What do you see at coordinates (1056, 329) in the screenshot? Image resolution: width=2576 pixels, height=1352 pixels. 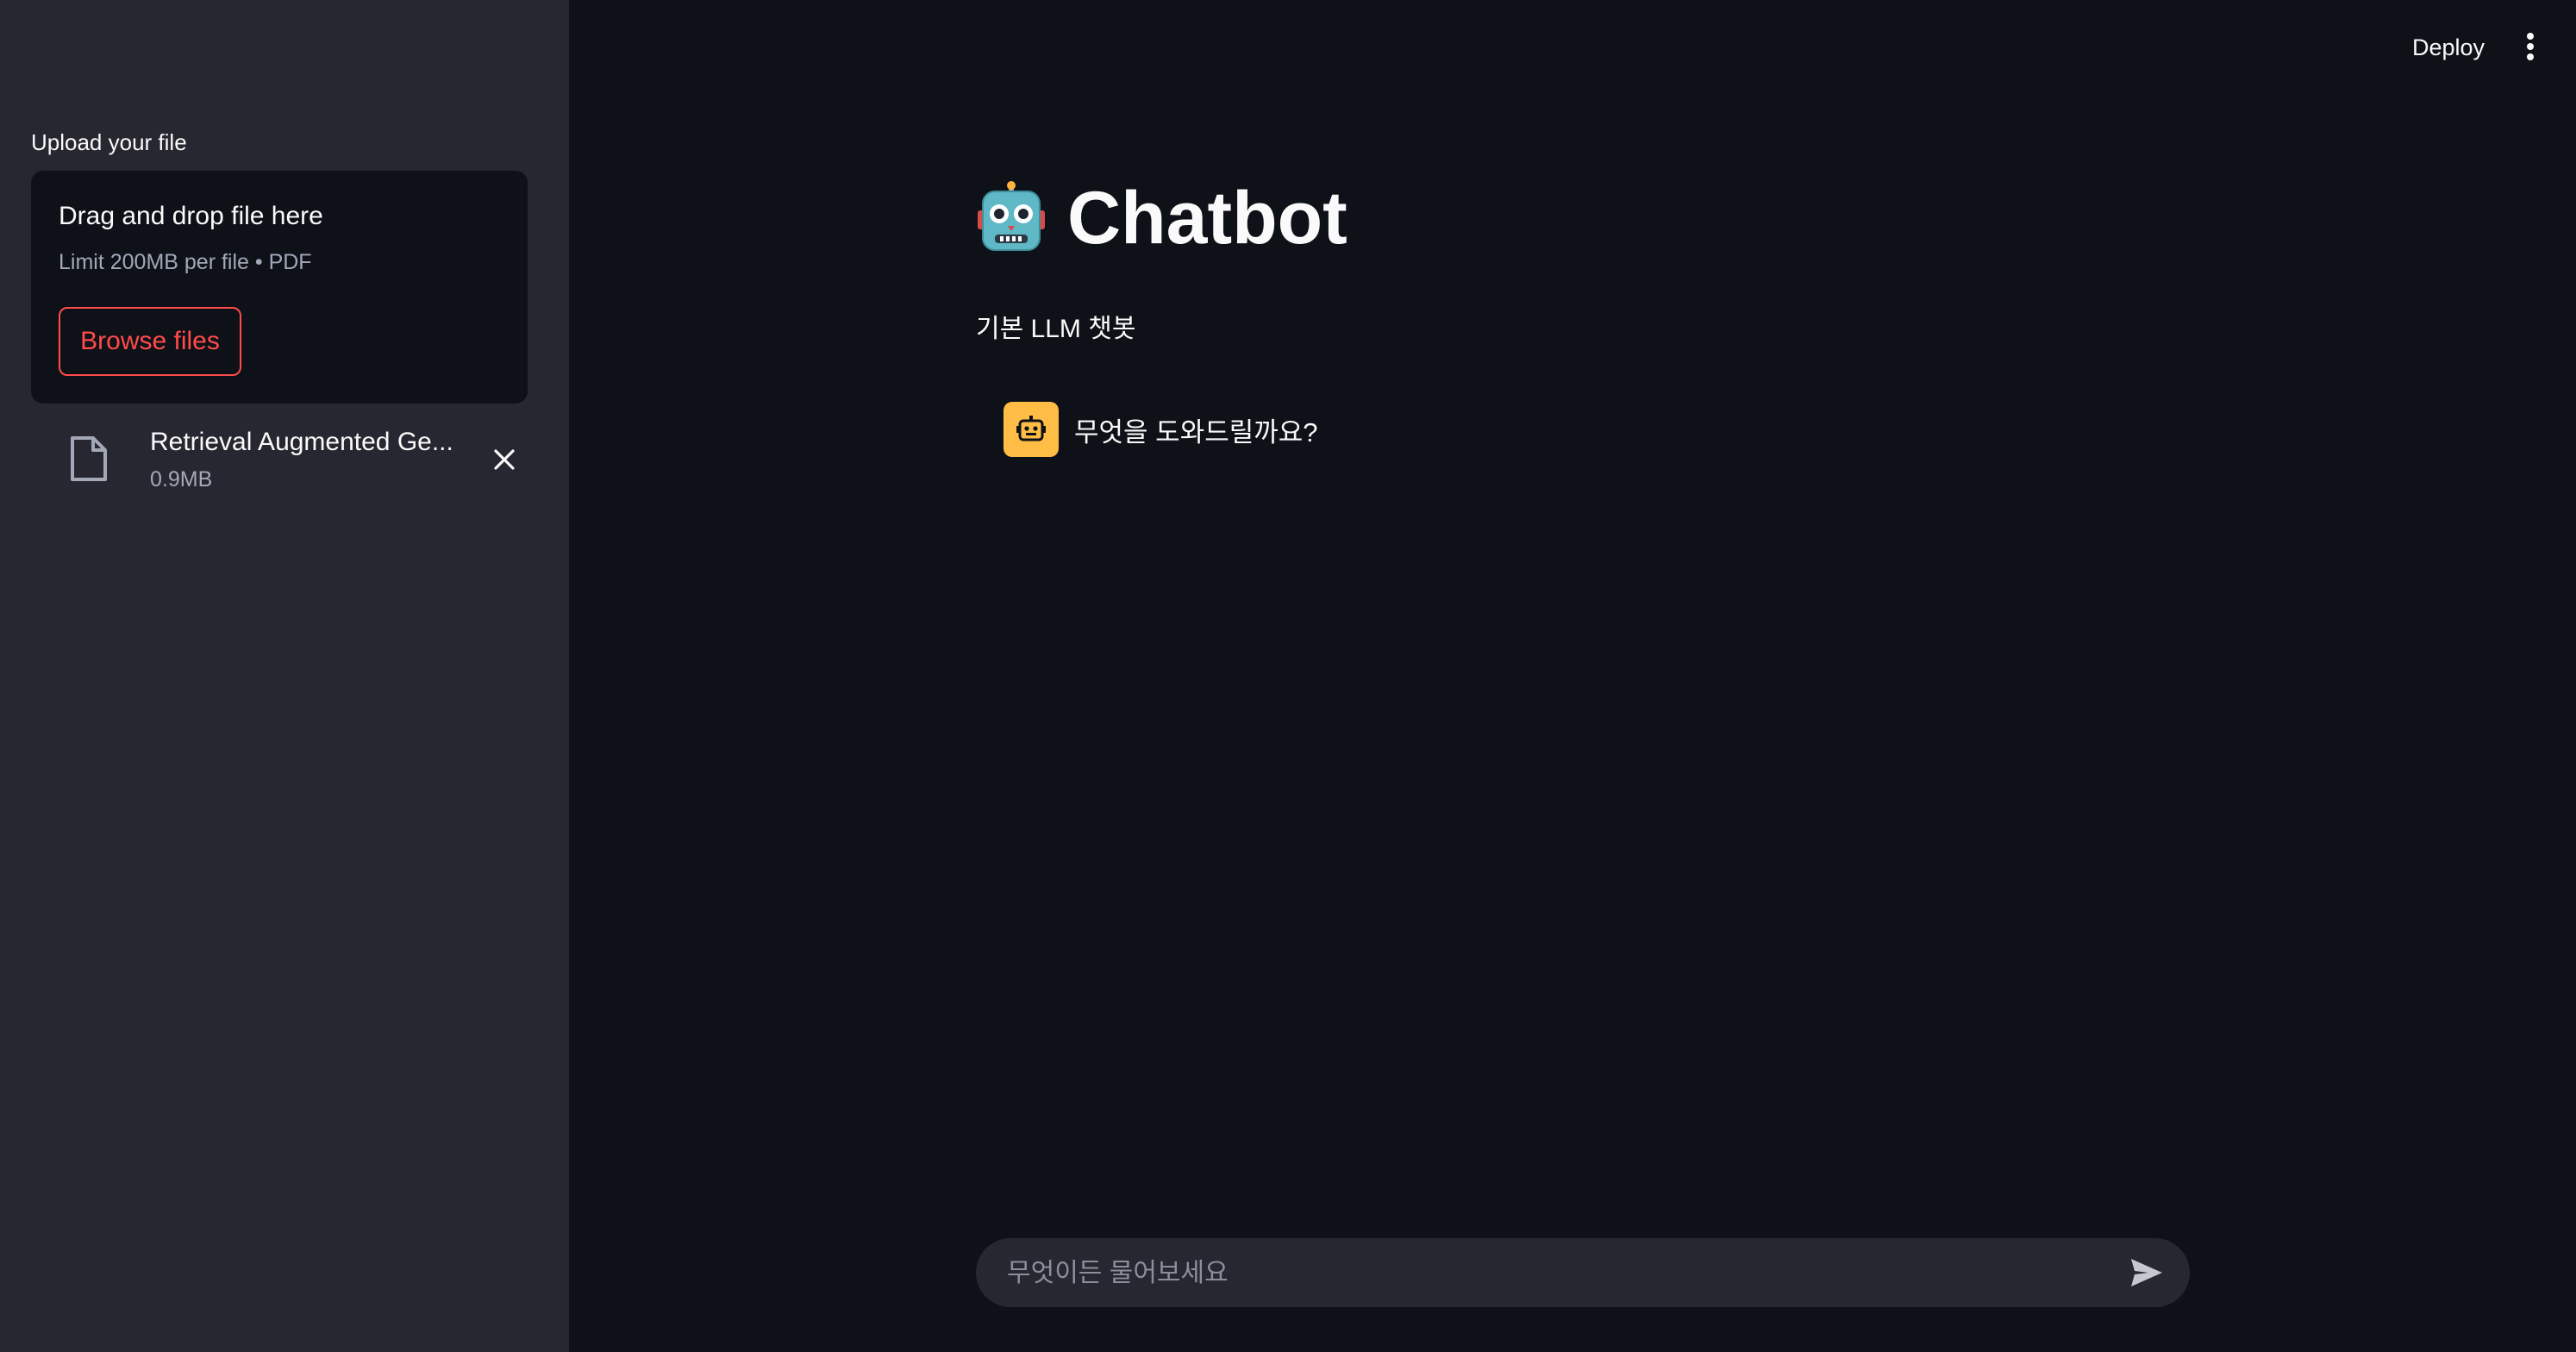 I see `page-subtitle: 기본 LLM 챗봇` at bounding box center [1056, 329].